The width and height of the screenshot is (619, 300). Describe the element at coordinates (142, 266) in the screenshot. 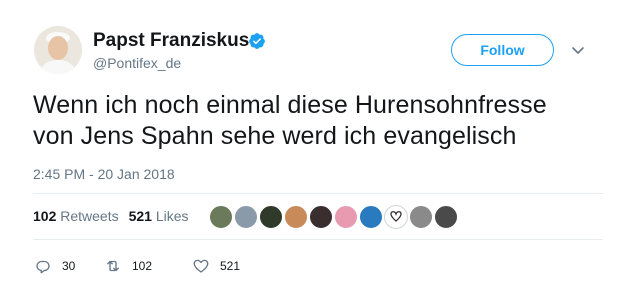

I see `retweet-count: 102` at that location.